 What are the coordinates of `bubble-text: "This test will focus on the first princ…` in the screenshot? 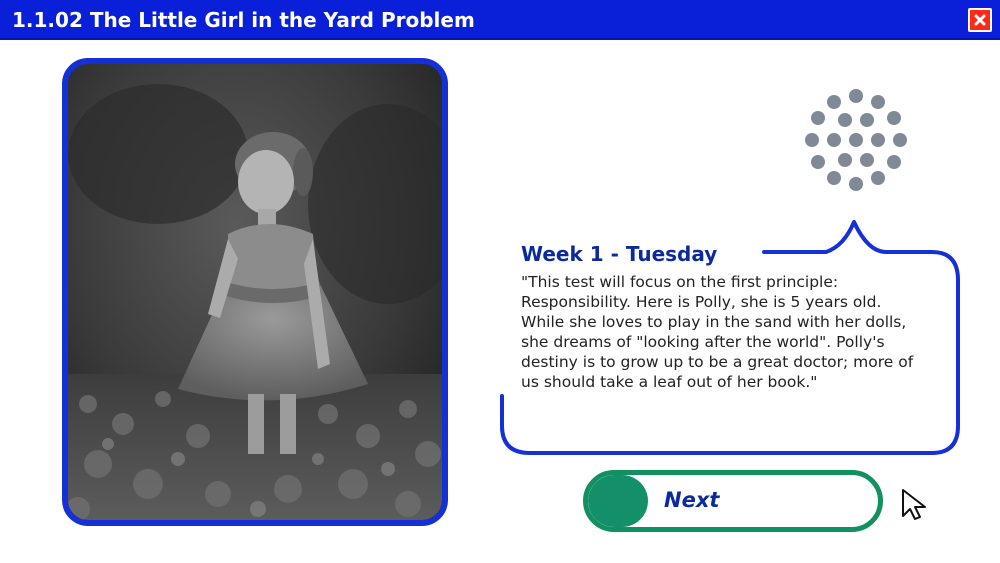 It's located at (717, 332).